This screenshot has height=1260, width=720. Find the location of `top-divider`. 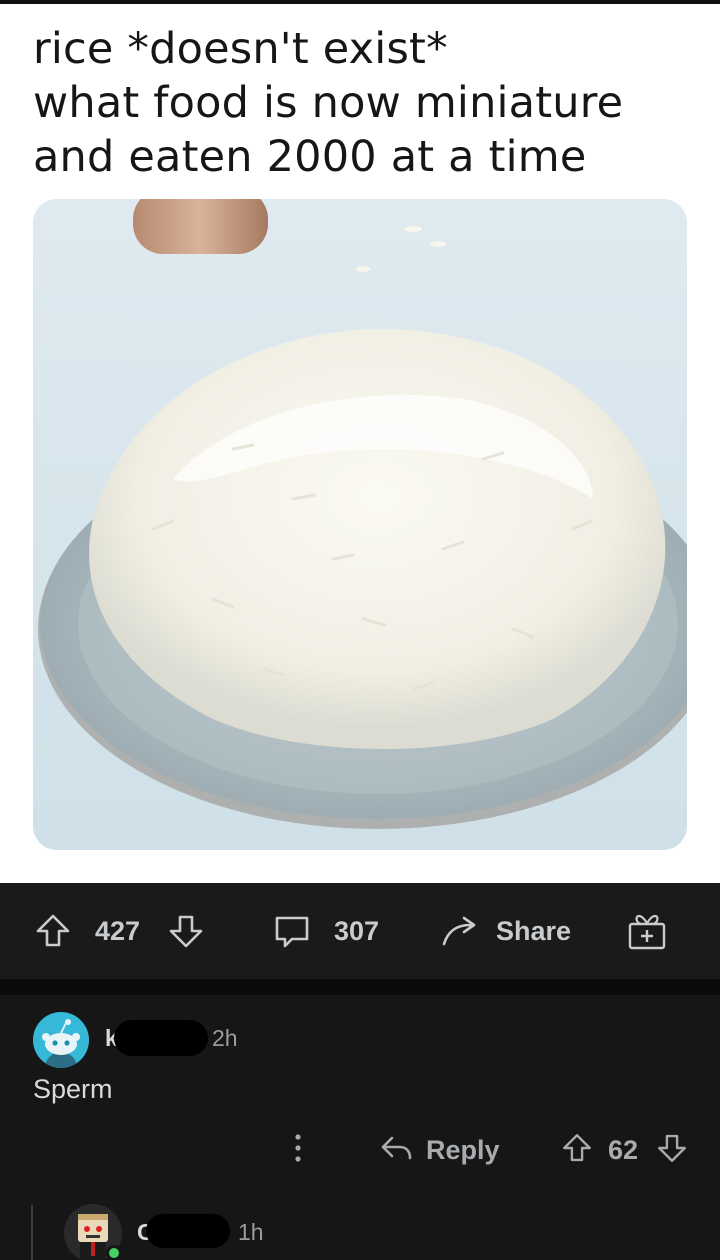

top-divider is located at coordinates (360, 2).